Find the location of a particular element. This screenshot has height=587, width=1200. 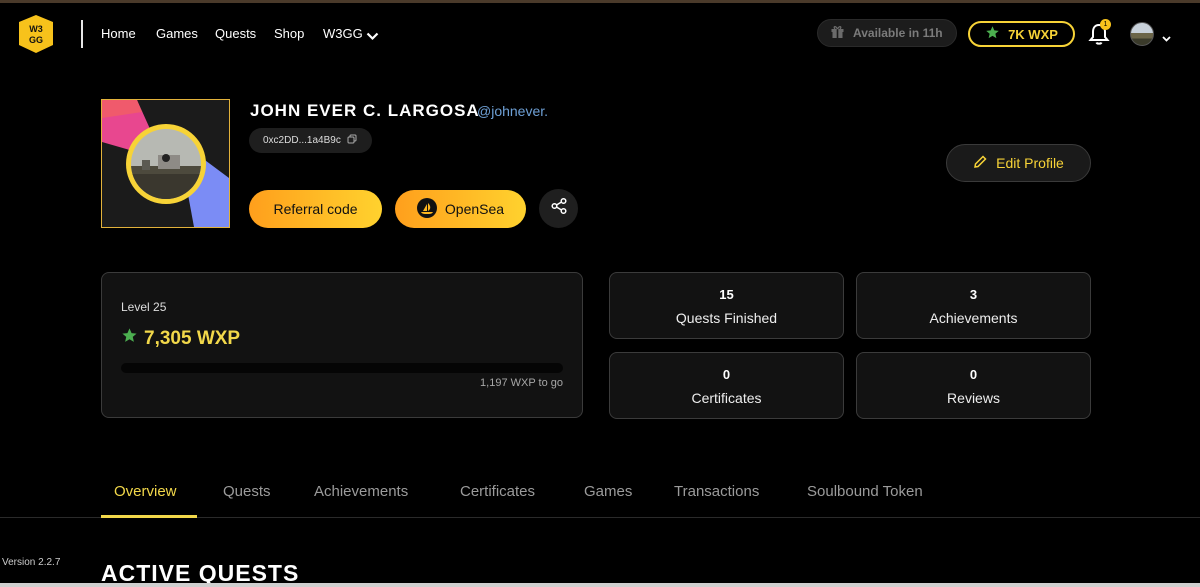

stat-label: Achievements is located at coordinates (973, 318).